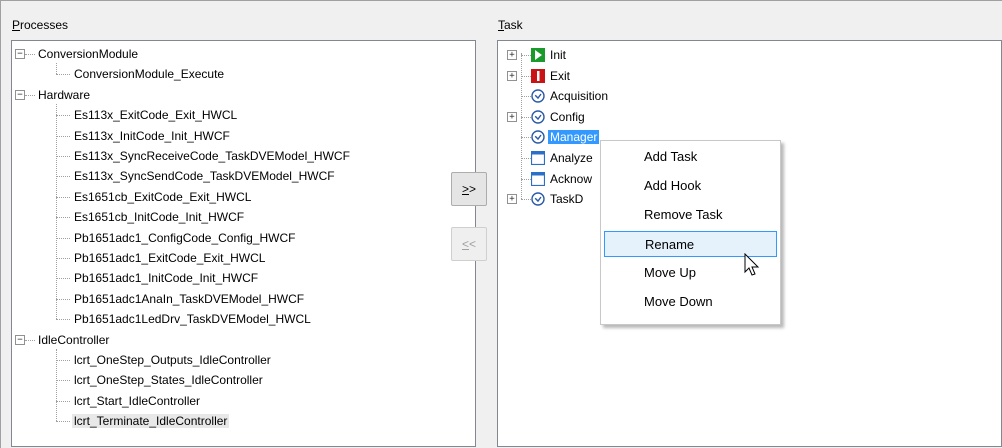  I want to click on process-node: ConversionModule_Execute, so click(149, 74).